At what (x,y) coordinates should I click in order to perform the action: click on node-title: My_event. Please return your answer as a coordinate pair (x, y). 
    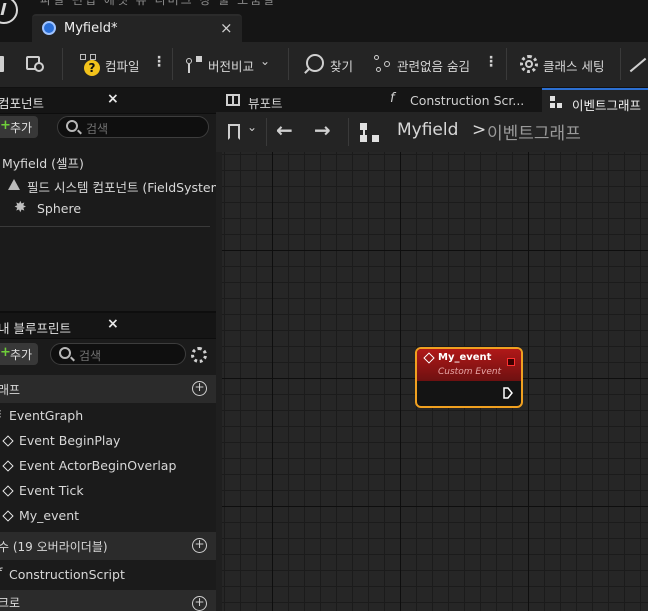
    Looking at the image, I should click on (465, 357).